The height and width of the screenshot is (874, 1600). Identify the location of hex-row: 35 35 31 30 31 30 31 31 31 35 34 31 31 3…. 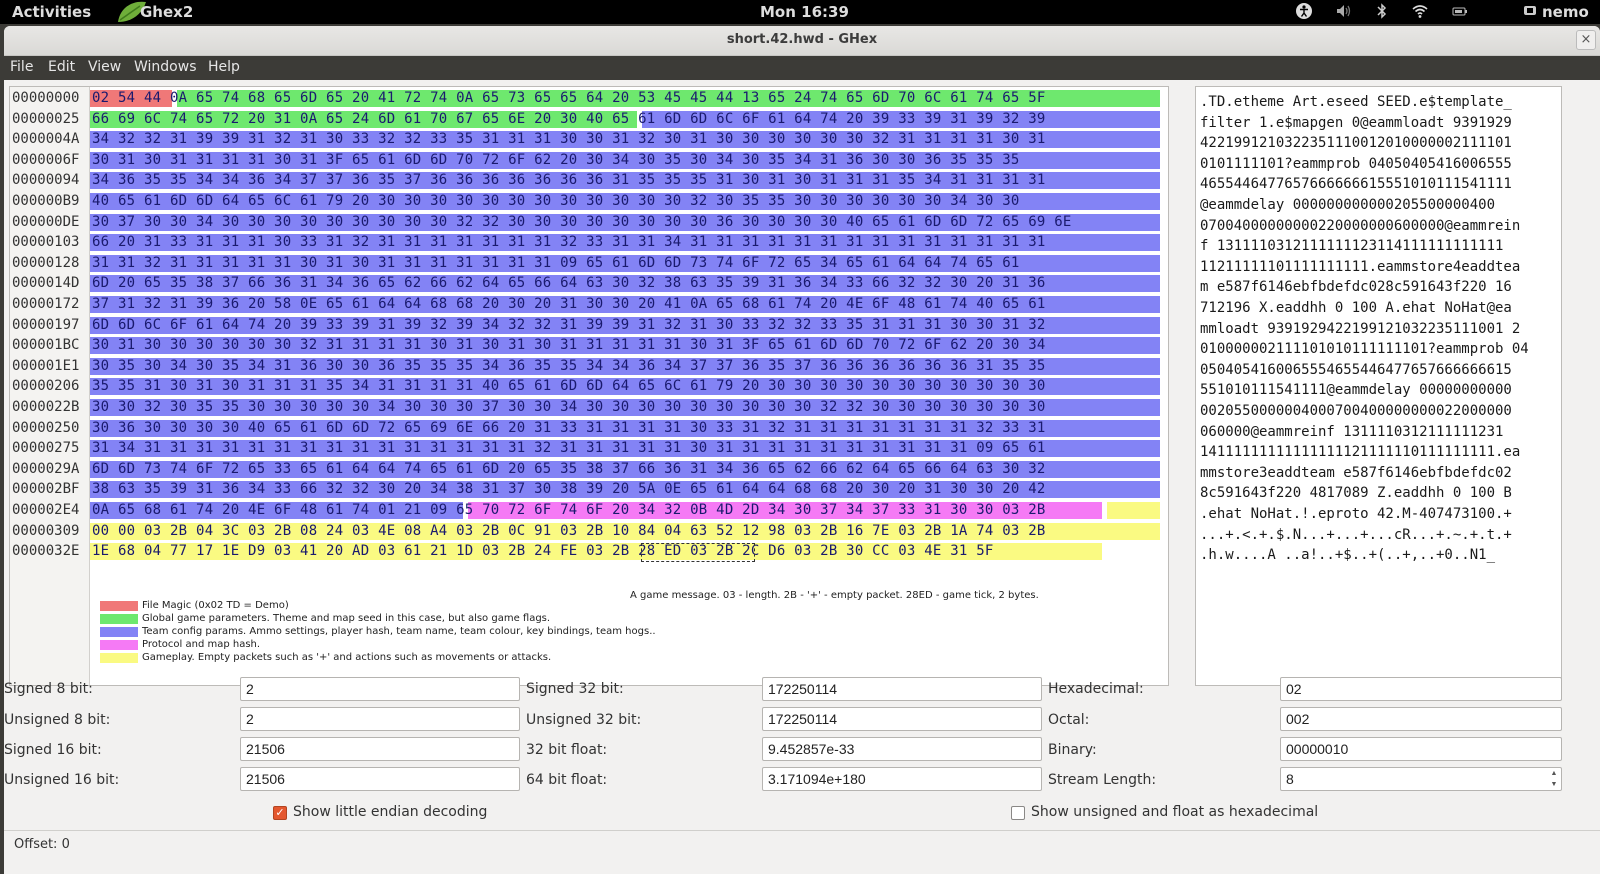
(569, 386).